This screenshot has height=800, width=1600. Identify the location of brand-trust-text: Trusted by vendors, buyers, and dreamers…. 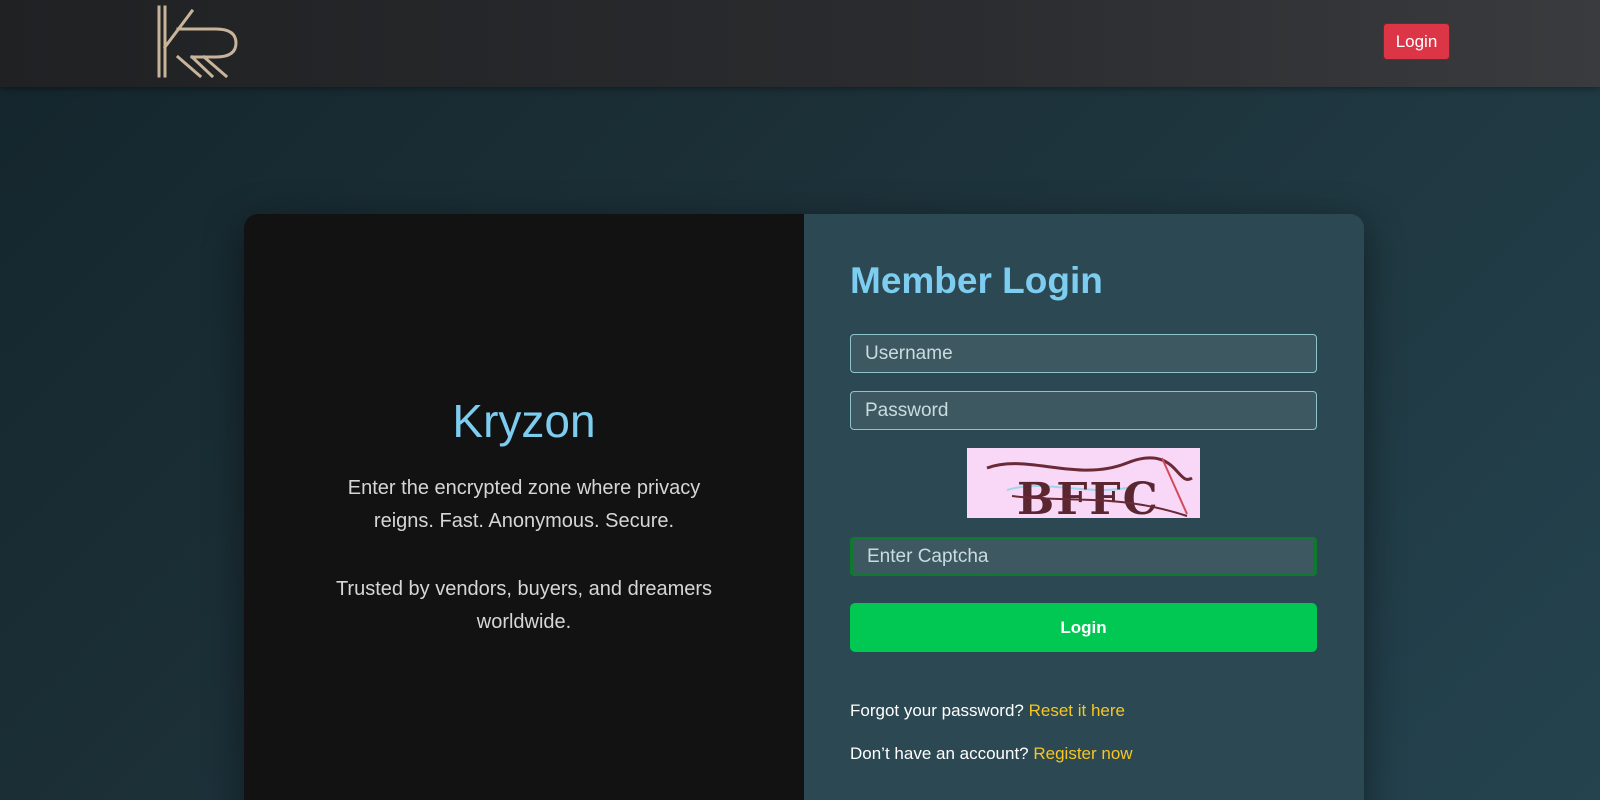
(524, 605).